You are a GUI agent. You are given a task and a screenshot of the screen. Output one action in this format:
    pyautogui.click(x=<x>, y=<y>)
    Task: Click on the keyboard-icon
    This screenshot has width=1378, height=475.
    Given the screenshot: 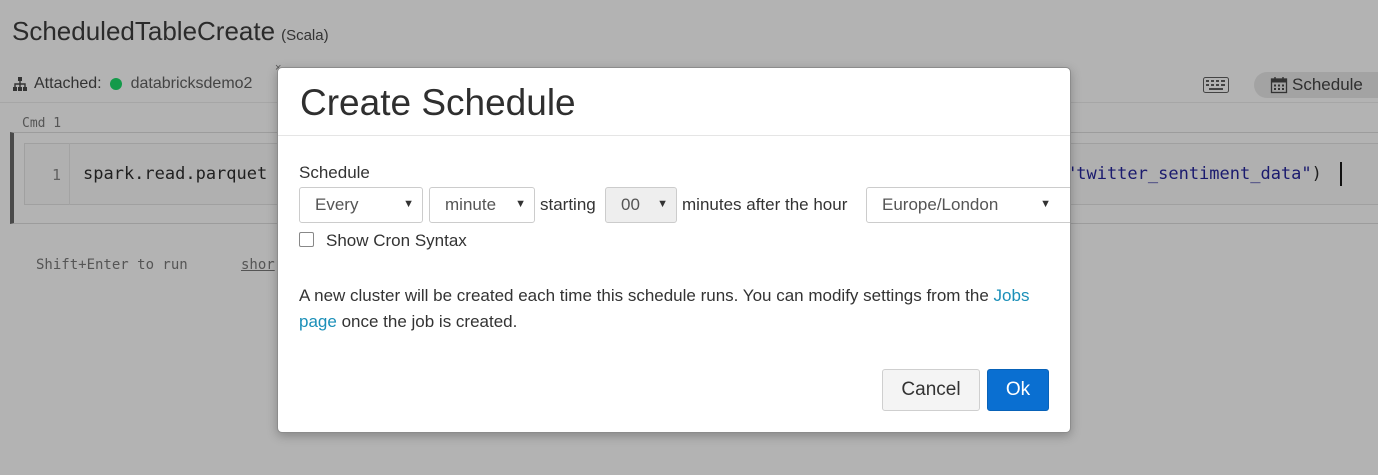 What is the action you would take?
    pyautogui.click(x=1216, y=85)
    